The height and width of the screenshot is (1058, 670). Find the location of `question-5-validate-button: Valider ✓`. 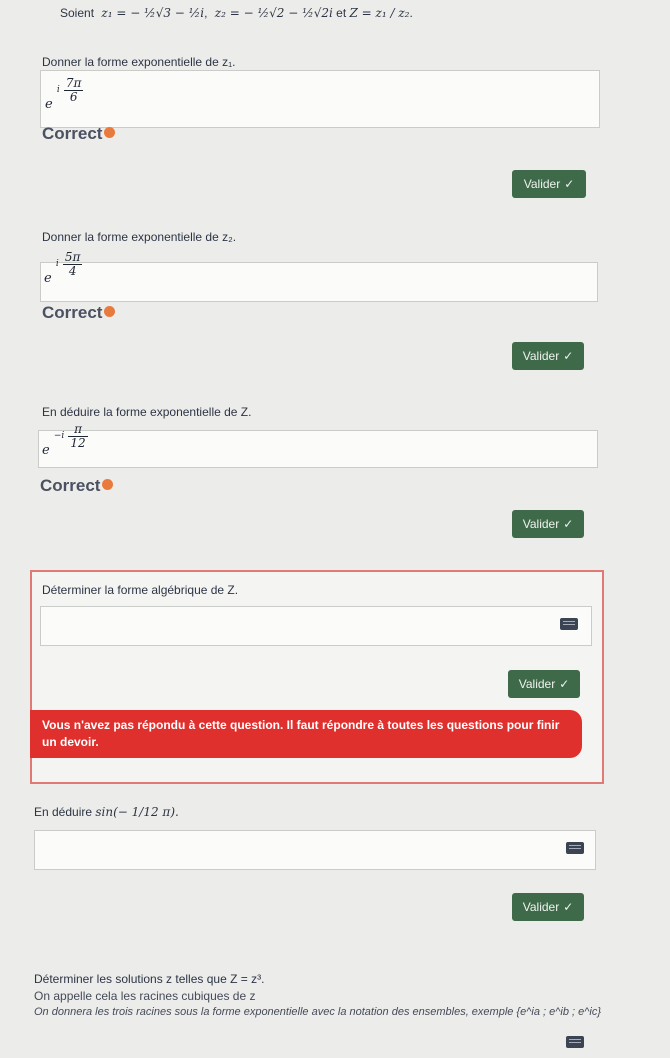

question-5-validate-button: Valider ✓ is located at coordinates (548, 907).